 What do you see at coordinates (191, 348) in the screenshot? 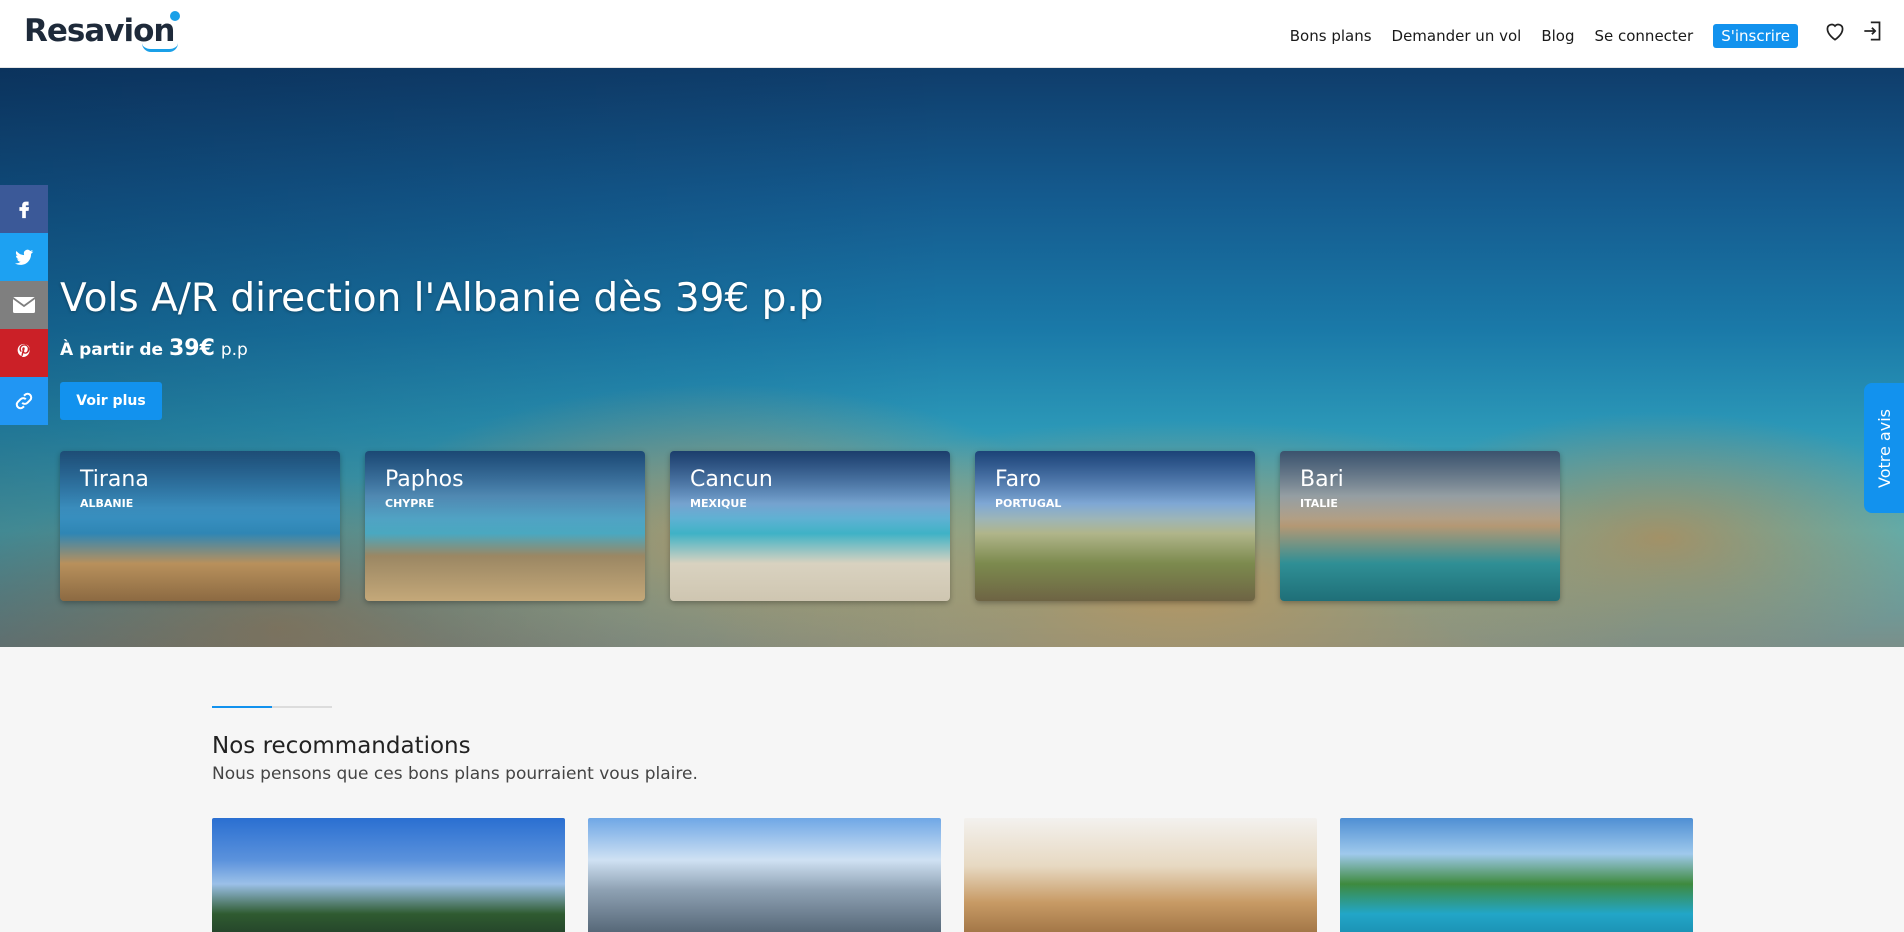
I see `hero-price: 39€` at bounding box center [191, 348].